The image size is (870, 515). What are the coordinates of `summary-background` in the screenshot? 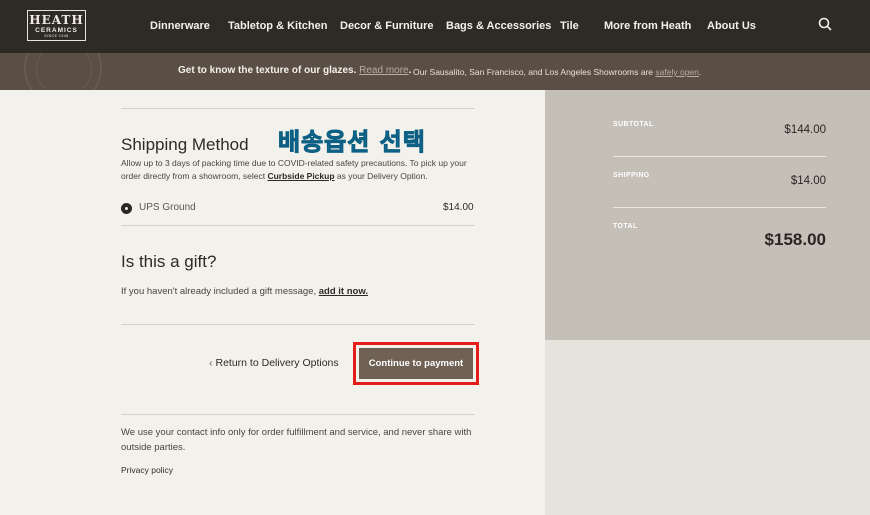 It's located at (707, 427).